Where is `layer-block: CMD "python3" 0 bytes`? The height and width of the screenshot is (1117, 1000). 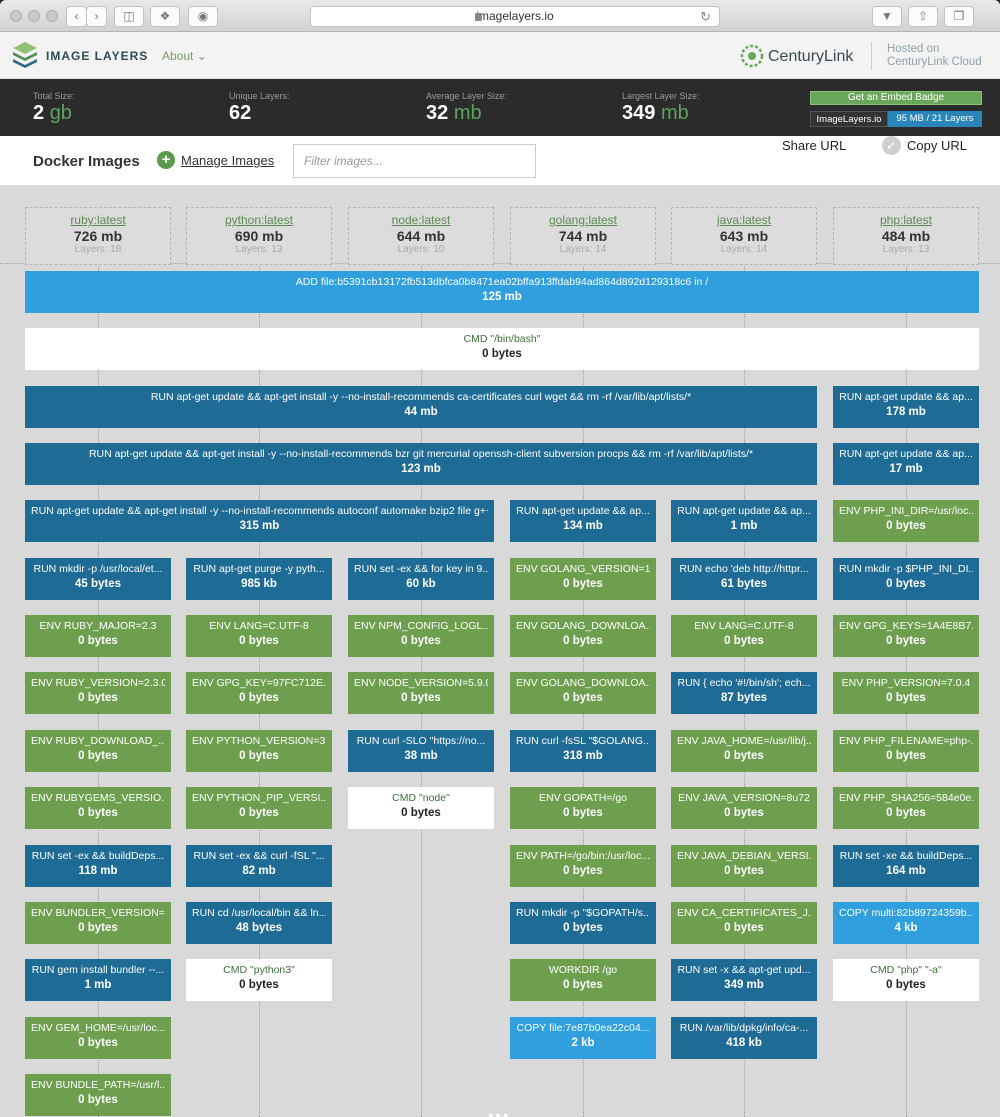 layer-block: CMD "python3" 0 bytes is located at coordinates (259, 980).